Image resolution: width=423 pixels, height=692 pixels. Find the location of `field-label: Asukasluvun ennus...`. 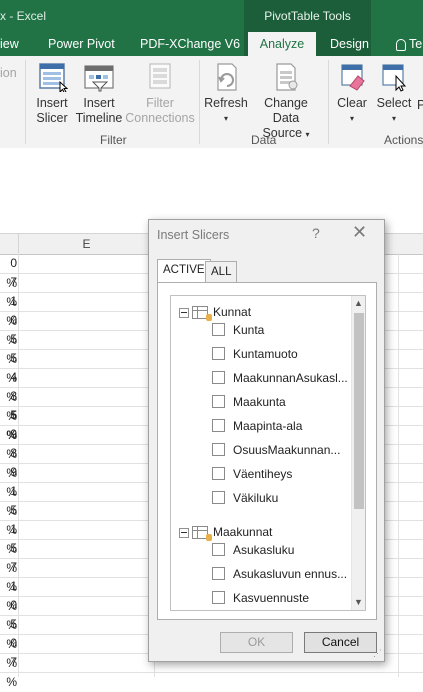

field-label: Asukasluvun ennus... is located at coordinates (290, 574).